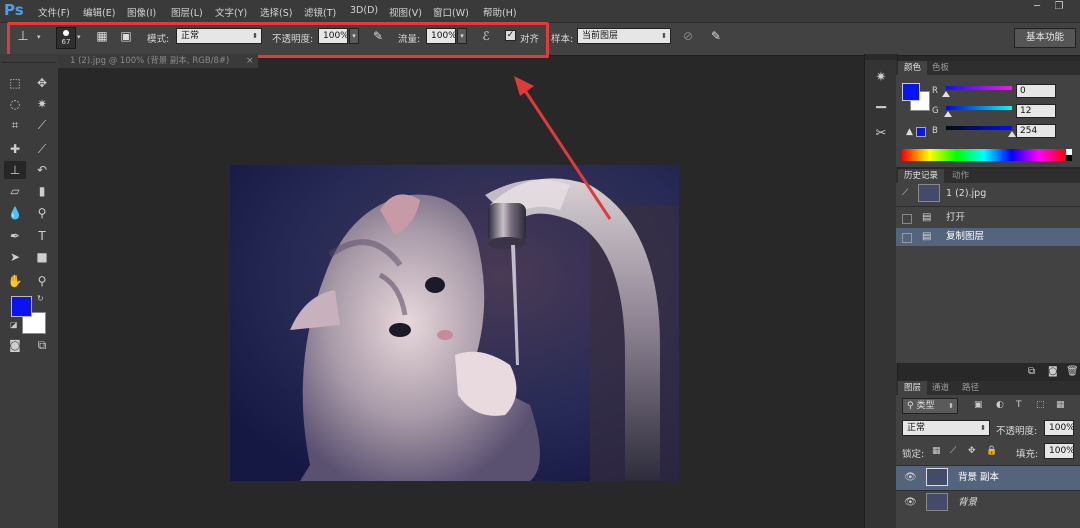  What do you see at coordinates (42, 125) in the screenshot?
I see `eyedropper-tool-icon: ⟋` at bounding box center [42, 125].